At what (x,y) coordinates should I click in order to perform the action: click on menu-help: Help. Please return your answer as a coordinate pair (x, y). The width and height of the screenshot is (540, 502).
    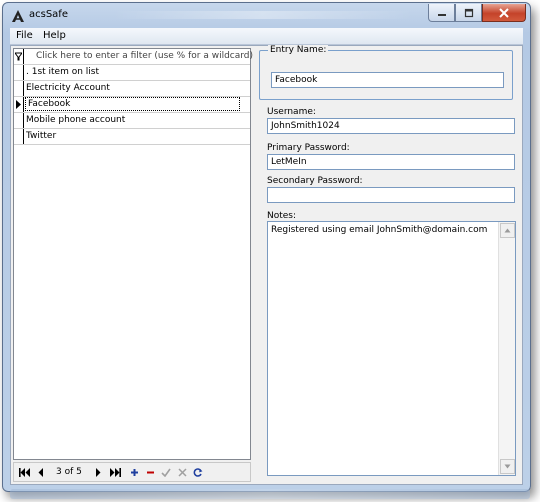
    Looking at the image, I should click on (54, 35).